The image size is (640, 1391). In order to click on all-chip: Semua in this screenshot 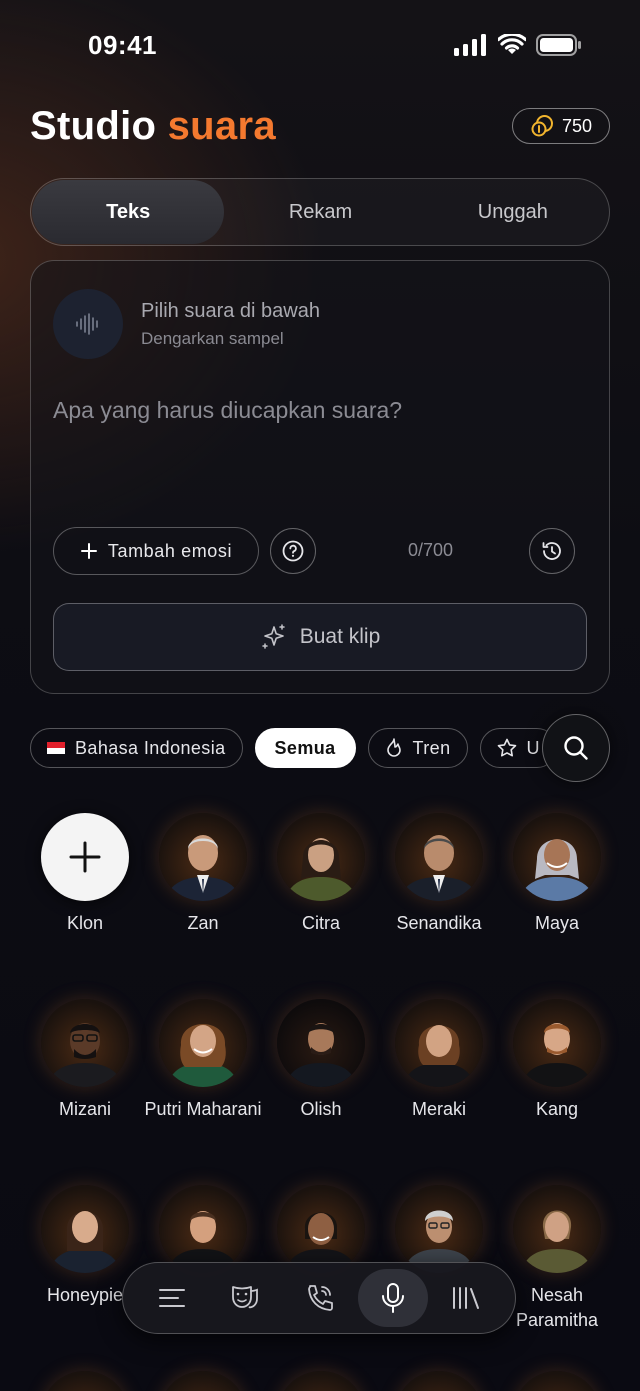, I will do `click(305, 748)`.